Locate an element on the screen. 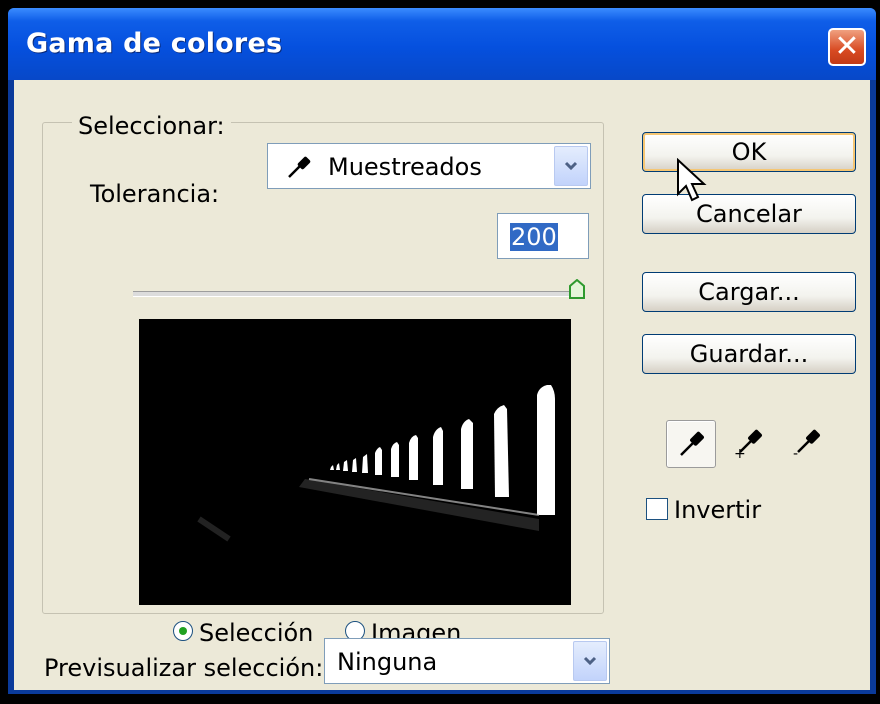  eyedropper-minus-icon: - is located at coordinates (806, 443).